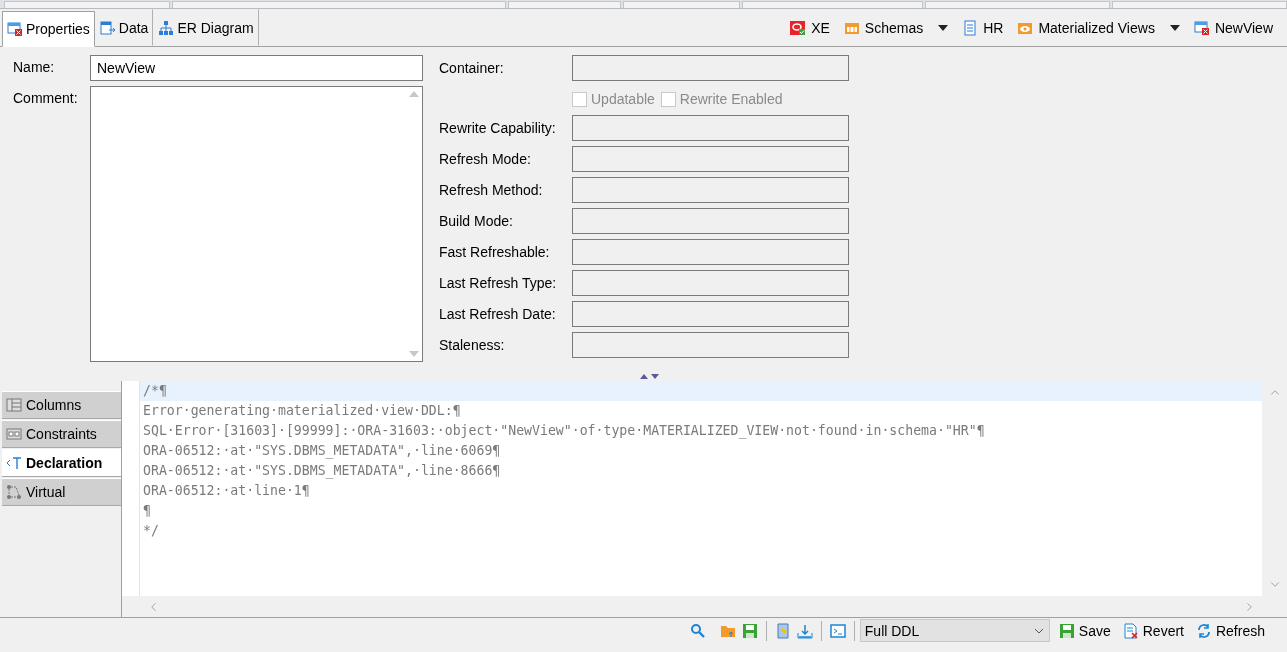  Describe the element at coordinates (954, 630) in the screenshot. I see `ddl-format-dropdown: Full DDL` at that location.